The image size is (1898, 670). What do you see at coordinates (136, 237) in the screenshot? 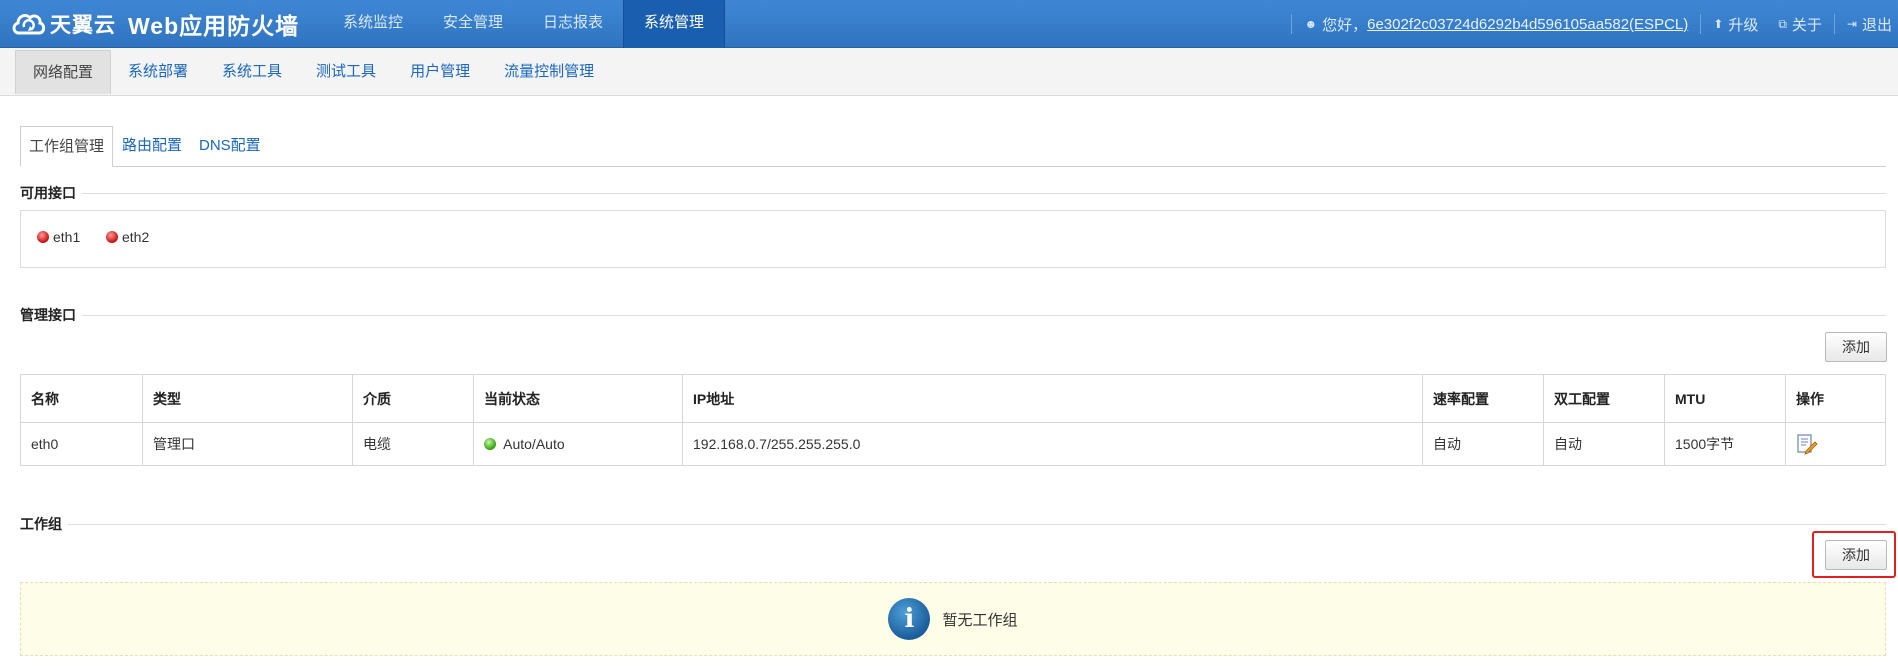
I see `interface-label: eth2` at bounding box center [136, 237].